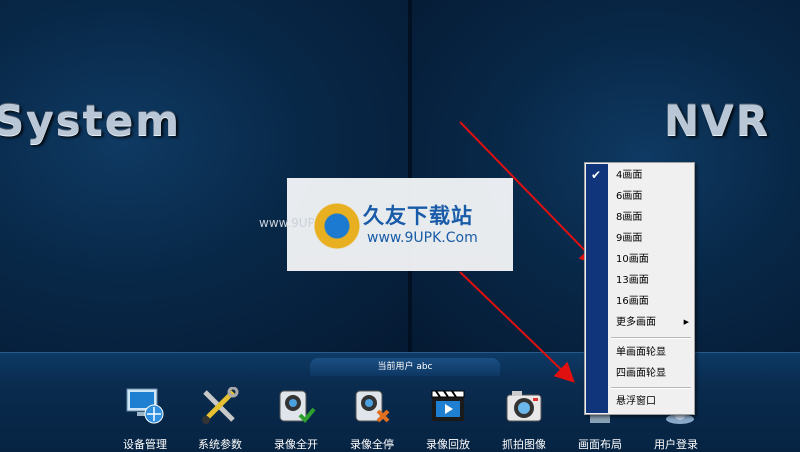  What do you see at coordinates (639, 280) in the screenshot?
I see `menu-item-13-screens: 13画面` at bounding box center [639, 280].